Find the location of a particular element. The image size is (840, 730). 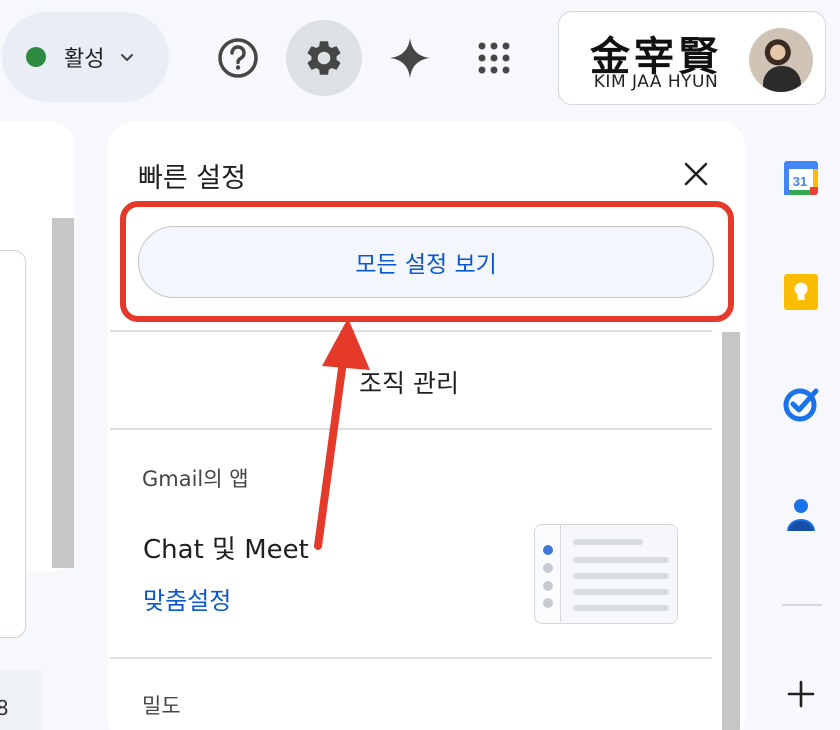

tasks-app-button is located at coordinates (801, 404).